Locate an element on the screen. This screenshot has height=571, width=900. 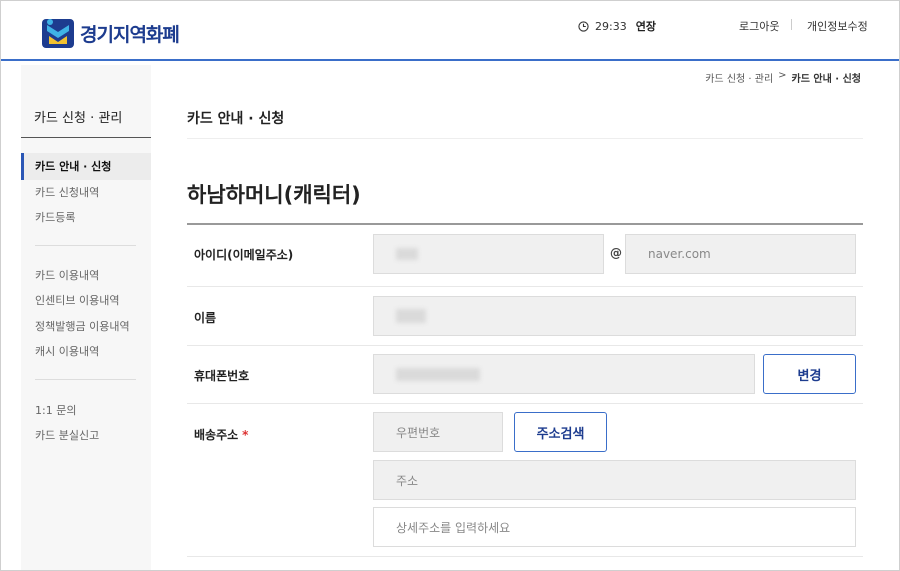
email-id-field is located at coordinates (488, 254).